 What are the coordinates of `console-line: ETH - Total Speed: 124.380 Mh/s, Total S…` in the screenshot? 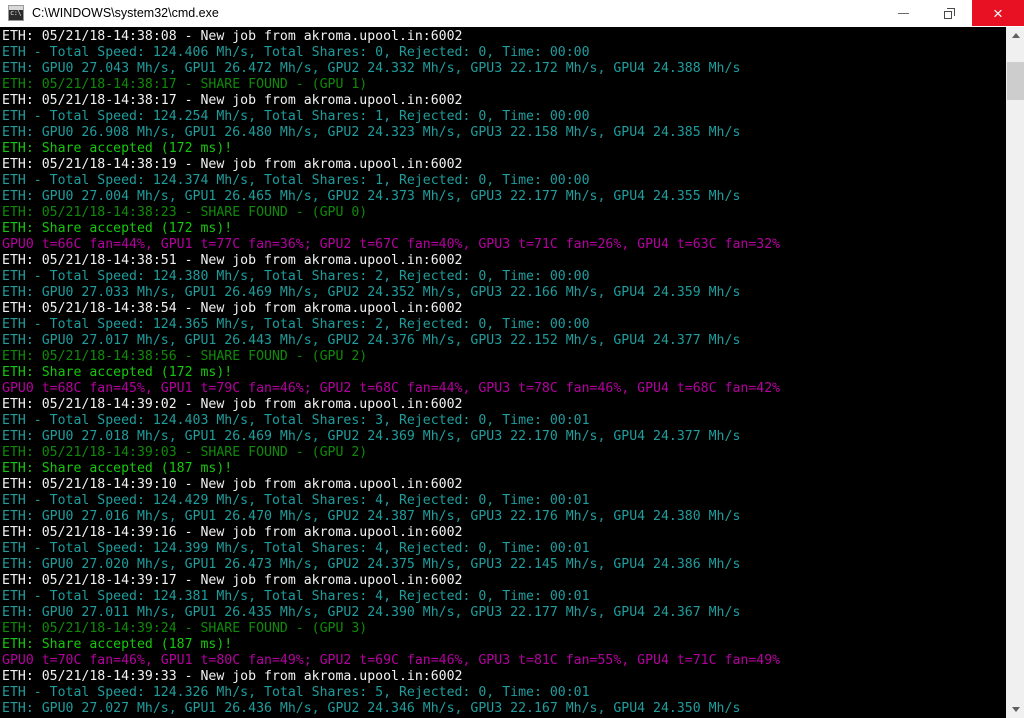 It's located at (296, 276).